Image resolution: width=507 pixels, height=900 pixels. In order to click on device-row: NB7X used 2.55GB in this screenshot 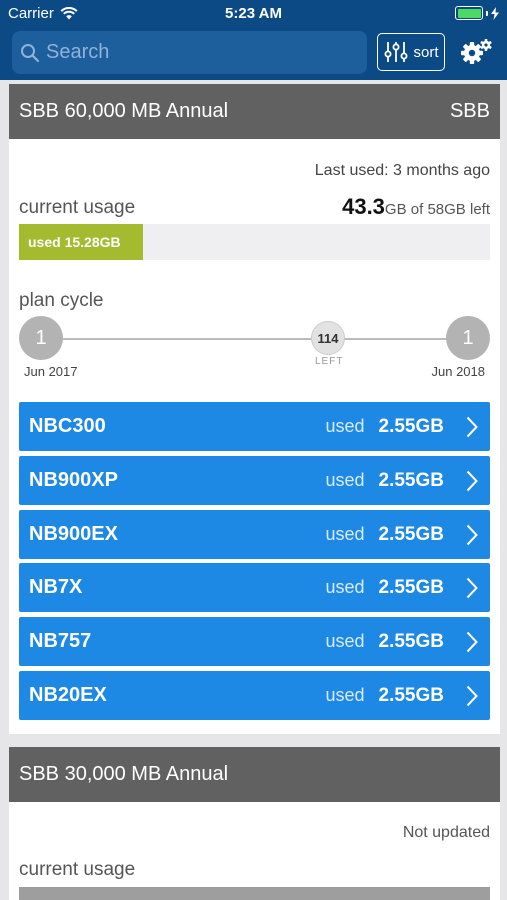, I will do `click(254, 587)`.